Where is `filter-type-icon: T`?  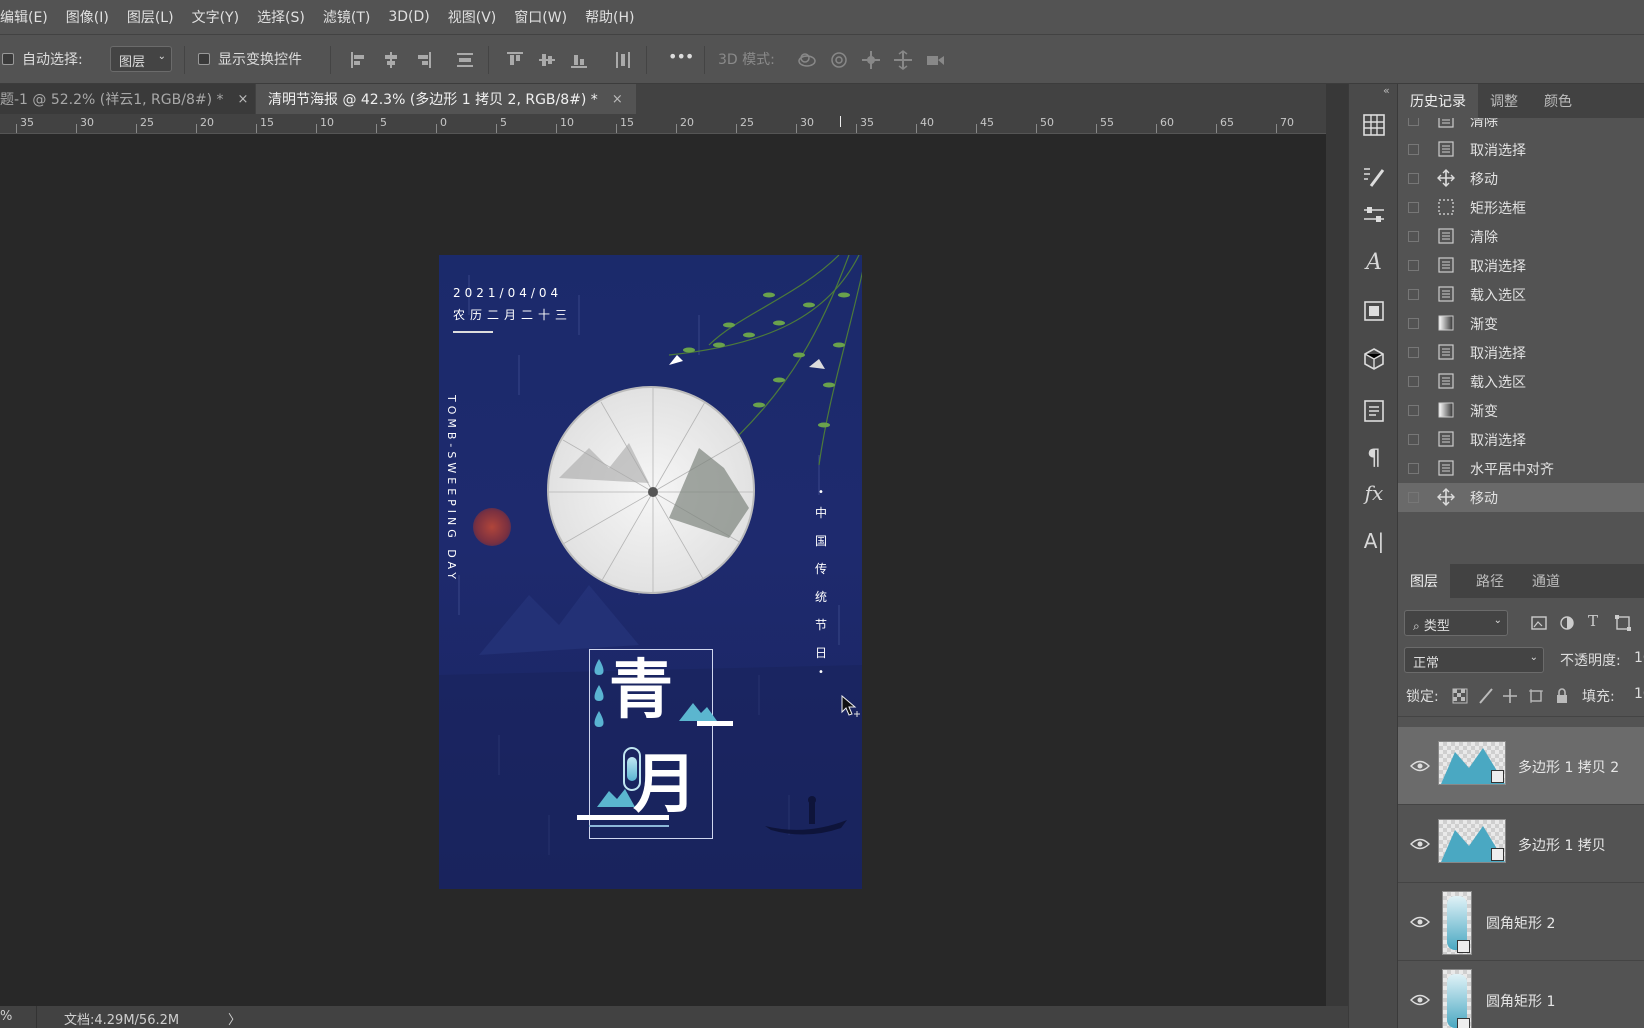 filter-type-icon: T is located at coordinates (1593, 621).